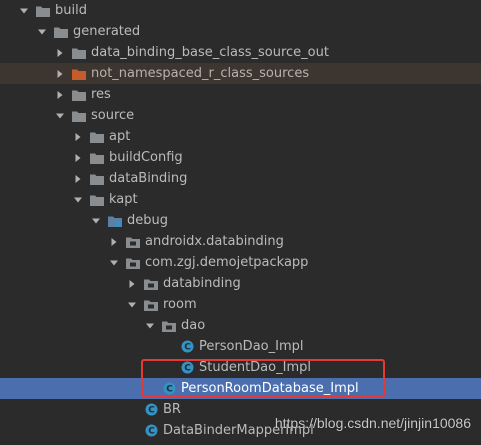 The height and width of the screenshot is (445, 481). Describe the element at coordinates (200, 73) in the screenshot. I see `tree-row-label: not_namespaced_r_class_sources` at that location.